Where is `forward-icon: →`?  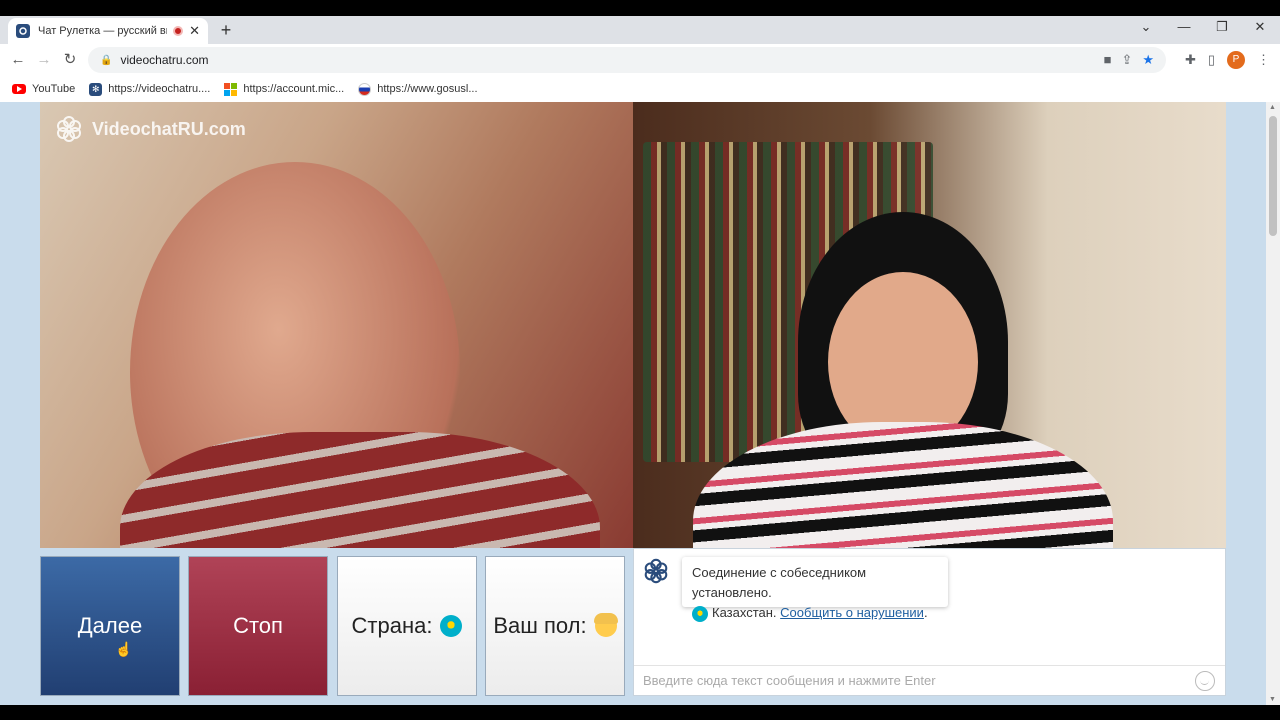
forward-icon: → is located at coordinates (44, 60).